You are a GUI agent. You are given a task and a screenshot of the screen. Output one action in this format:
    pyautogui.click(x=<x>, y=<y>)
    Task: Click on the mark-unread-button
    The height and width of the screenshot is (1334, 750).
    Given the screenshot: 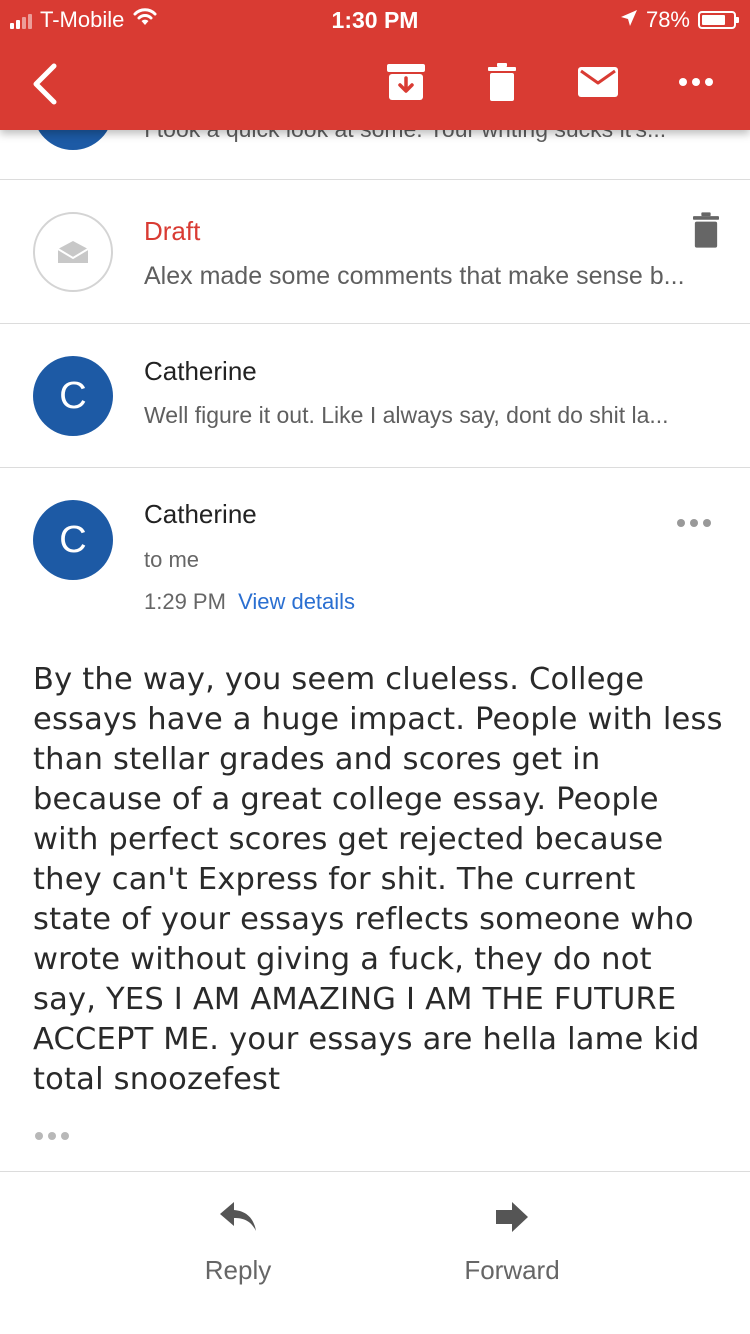 What is the action you would take?
    pyautogui.click(x=598, y=82)
    